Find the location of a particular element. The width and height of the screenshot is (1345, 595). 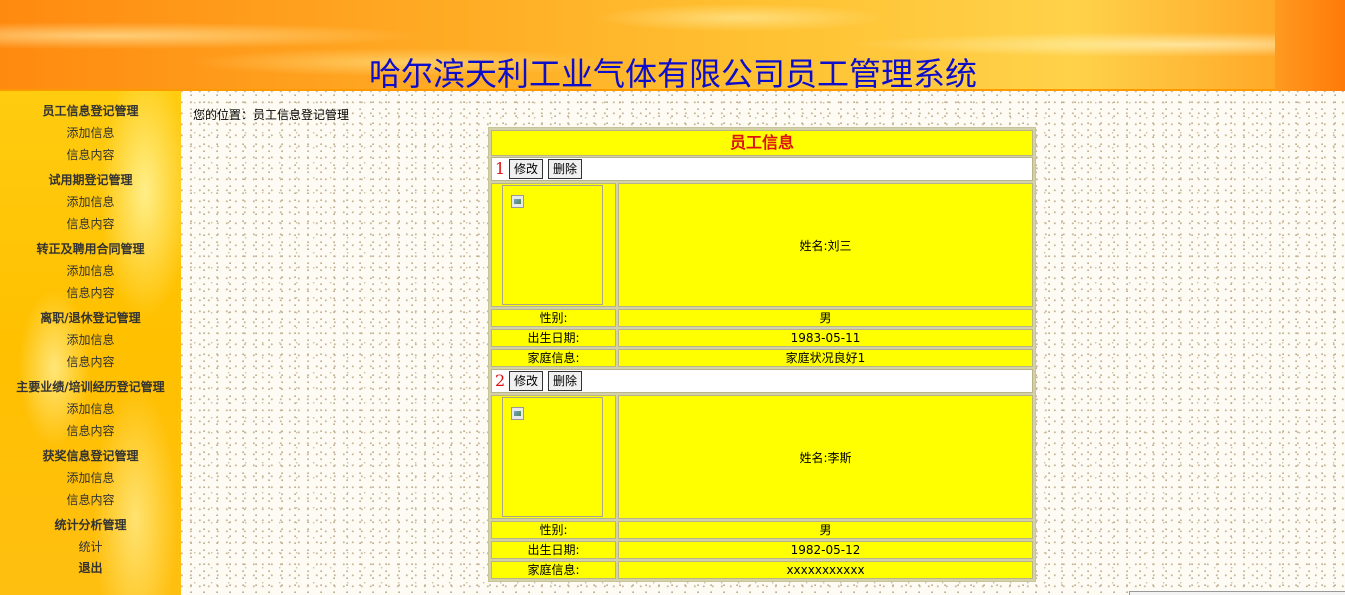

menu-head-probation: 试用期登记管理 is located at coordinates (90, 180).